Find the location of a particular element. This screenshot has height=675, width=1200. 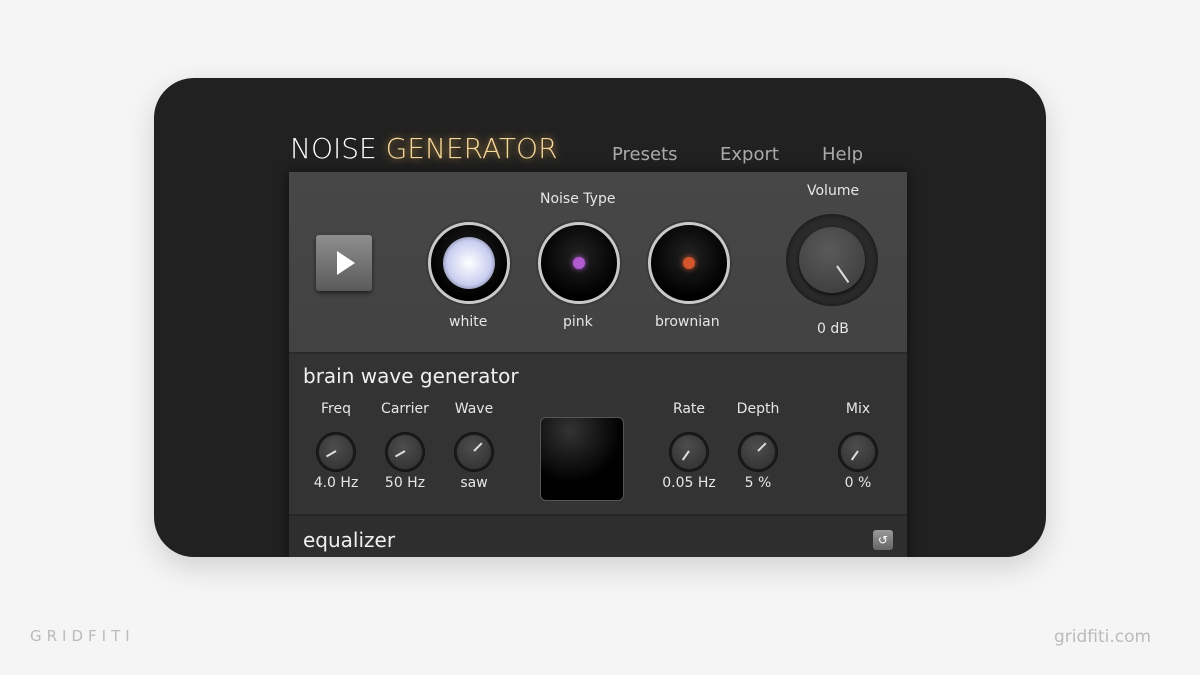

knob-label-wave: Wave is located at coordinates (474, 409).